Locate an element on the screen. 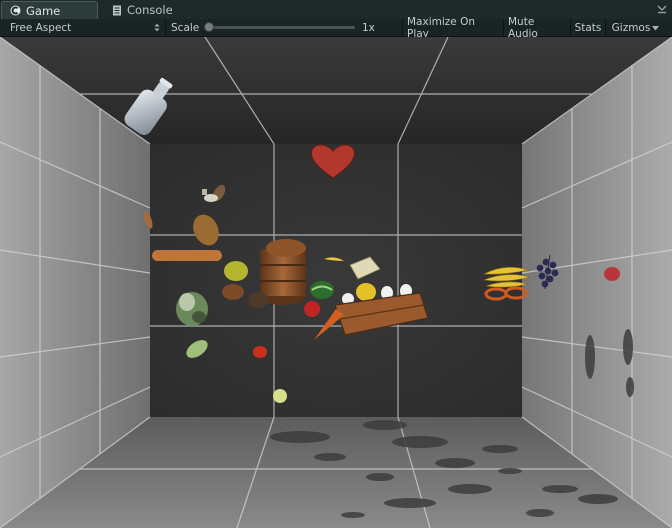 This screenshot has width=672, height=528. console-log-icon is located at coordinates (117, 10).